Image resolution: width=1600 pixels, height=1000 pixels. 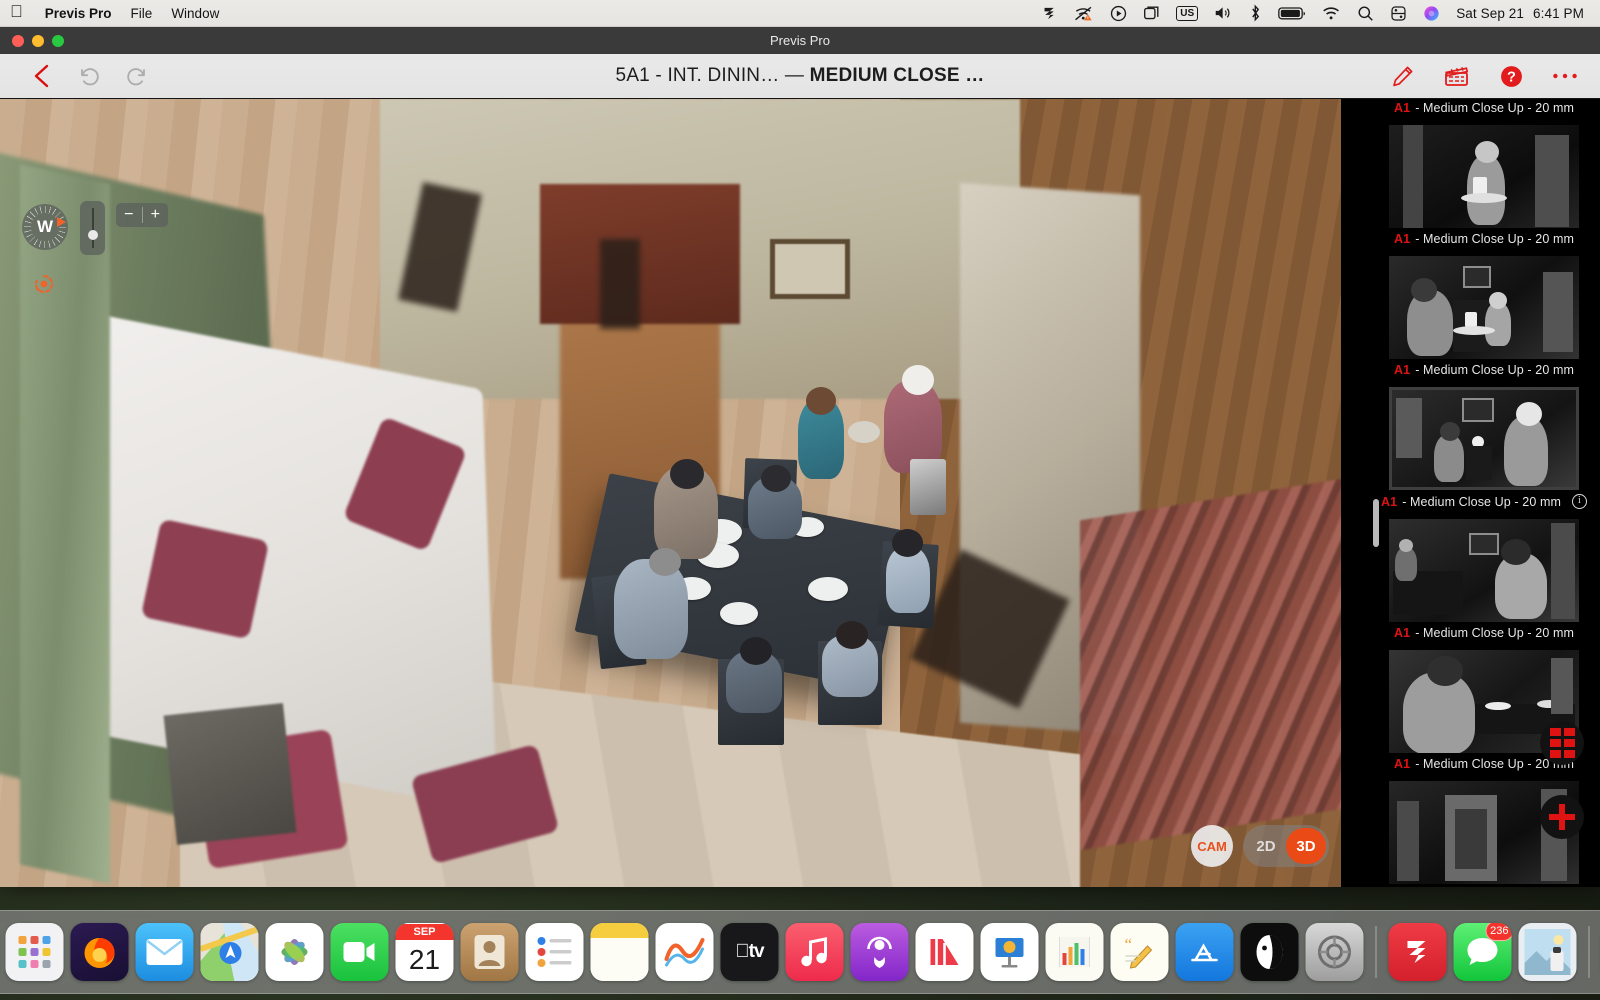 I want to click on mac-menu-bar:  Previs Pro File Window US, so click(x=800, y=13).